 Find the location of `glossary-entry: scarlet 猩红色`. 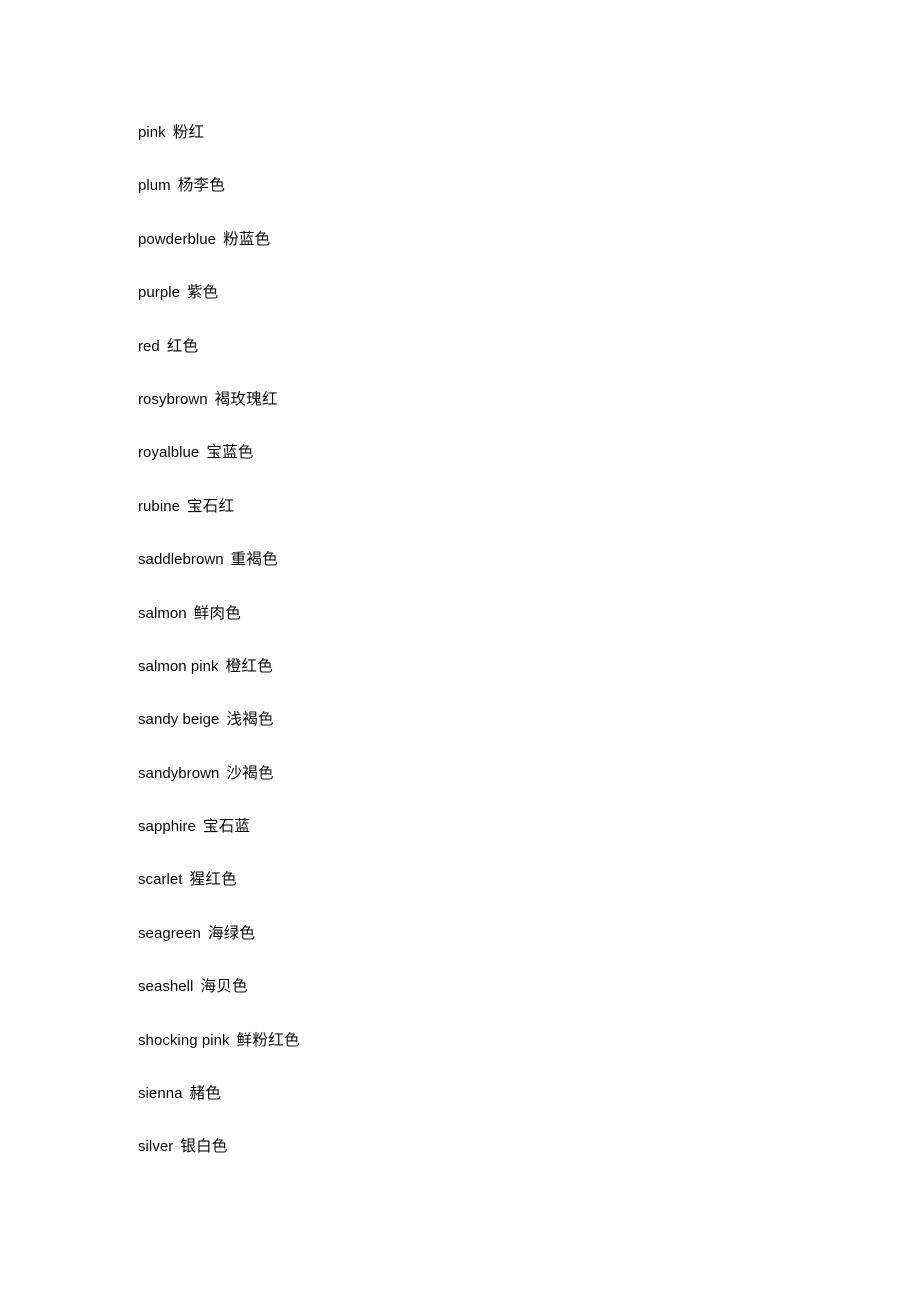

glossary-entry: scarlet 猩红色 is located at coordinates (488, 879).